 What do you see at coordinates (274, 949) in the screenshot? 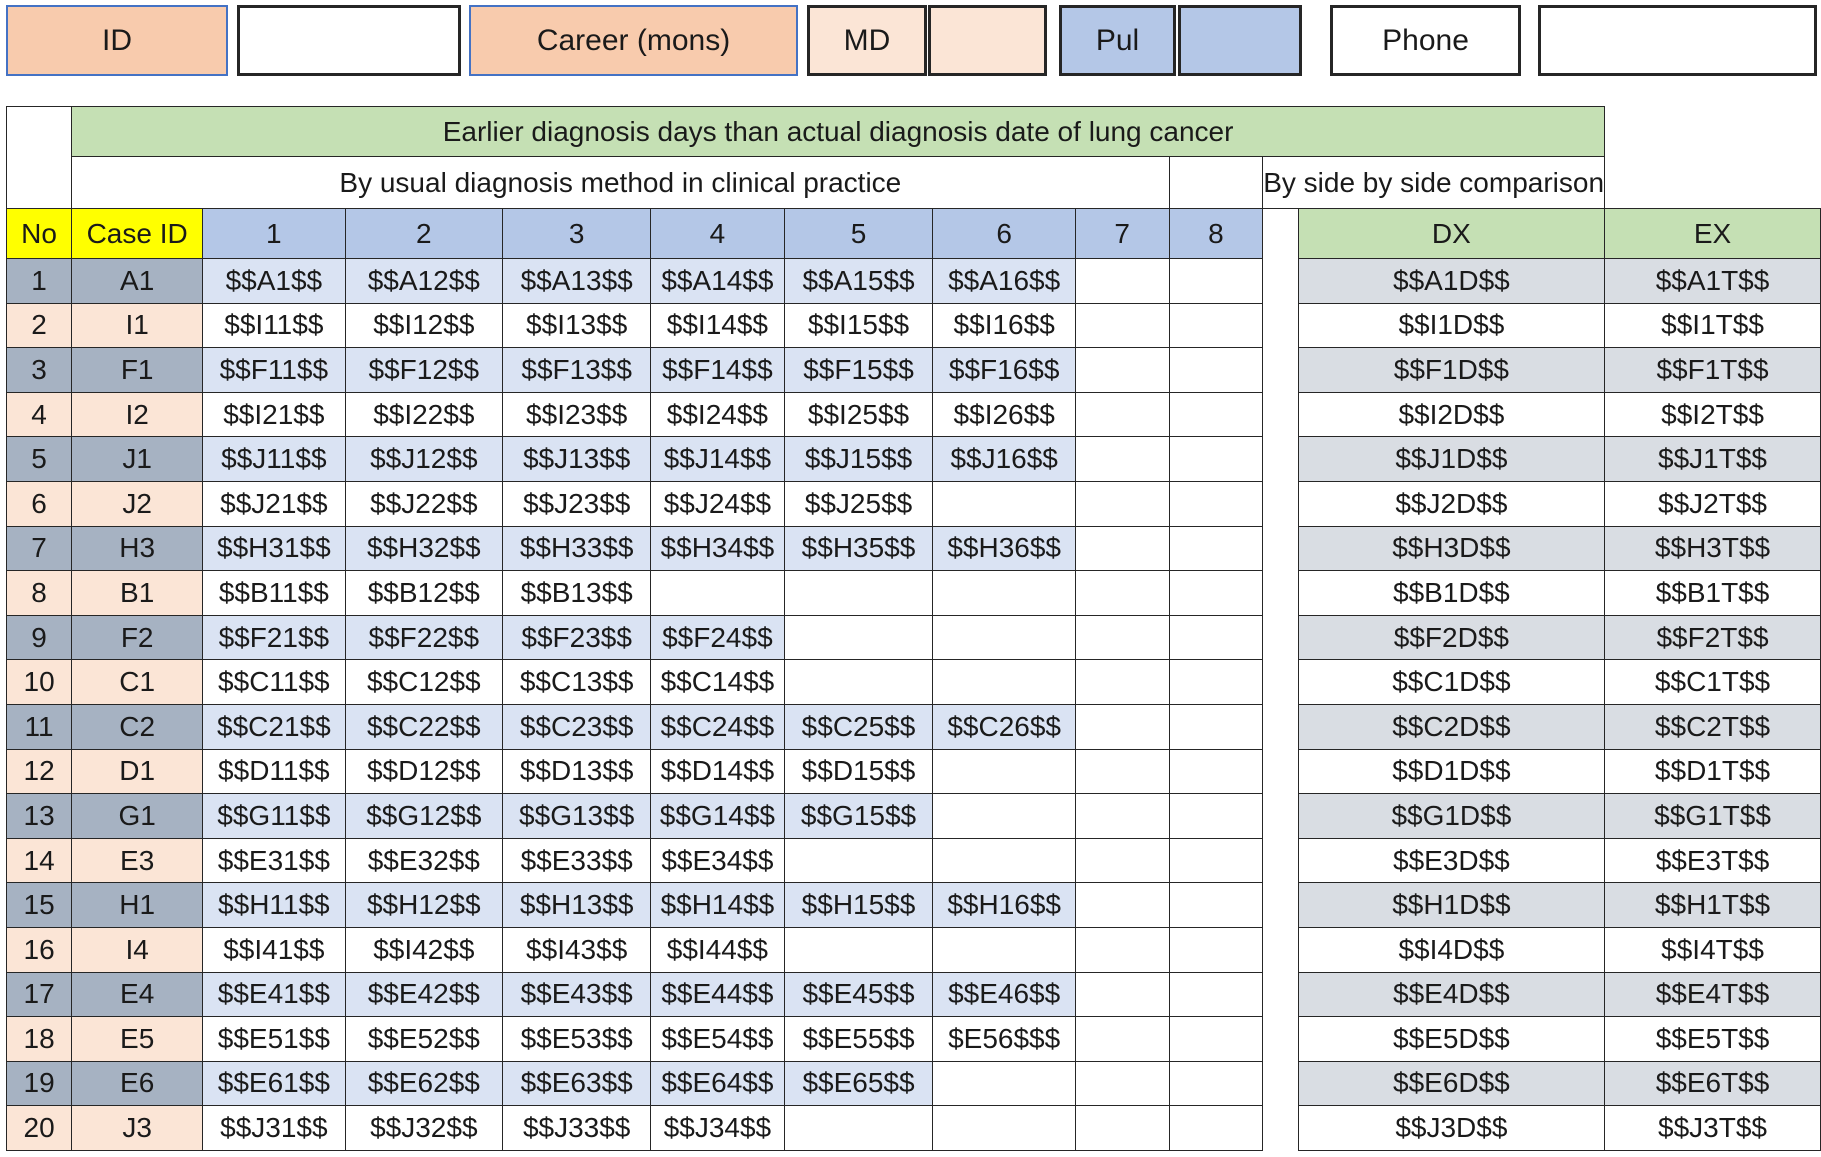
I see `method-value-cell: $$I41$$` at bounding box center [274, 949].